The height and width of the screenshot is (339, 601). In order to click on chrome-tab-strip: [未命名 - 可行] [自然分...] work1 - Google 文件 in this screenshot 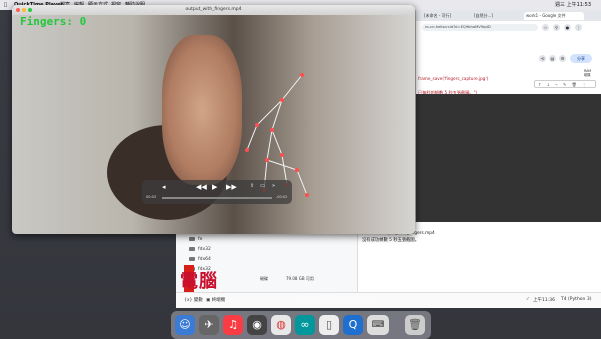, I will do `click(508, 15)`.